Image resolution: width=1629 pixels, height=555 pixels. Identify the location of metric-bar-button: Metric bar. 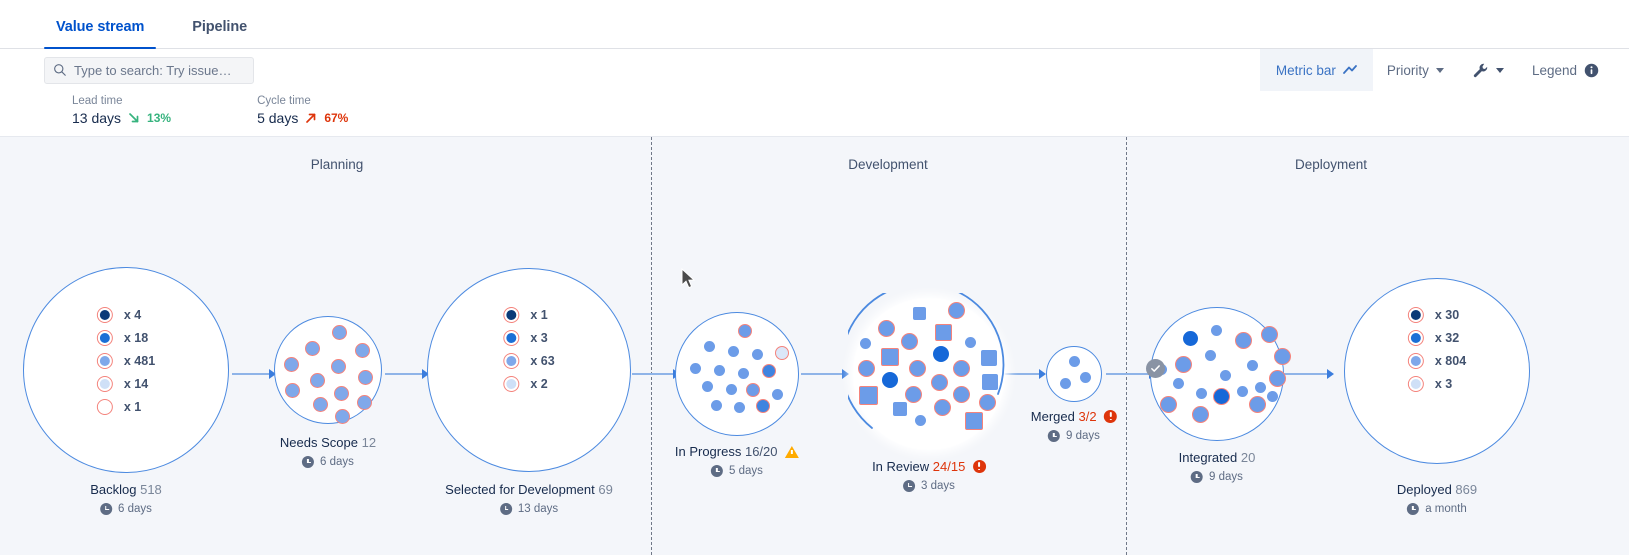
(1316, 70).